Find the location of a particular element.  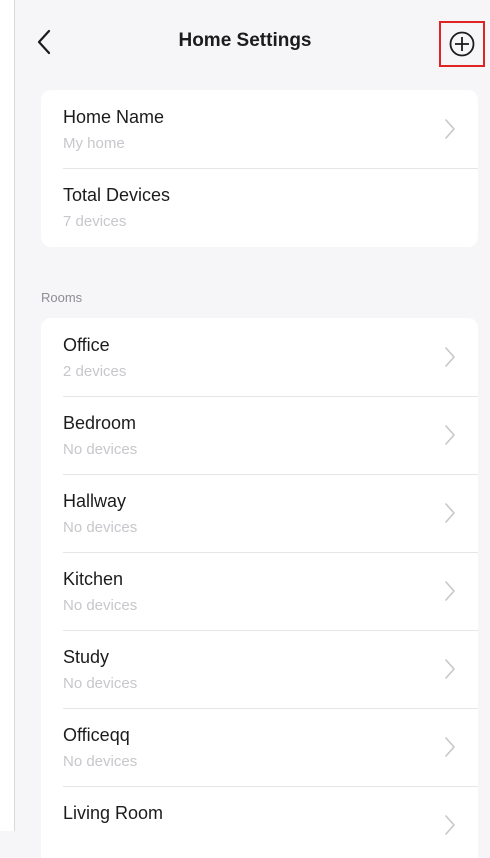

home-name-label: Home Name is located at coordinates (114, 117).